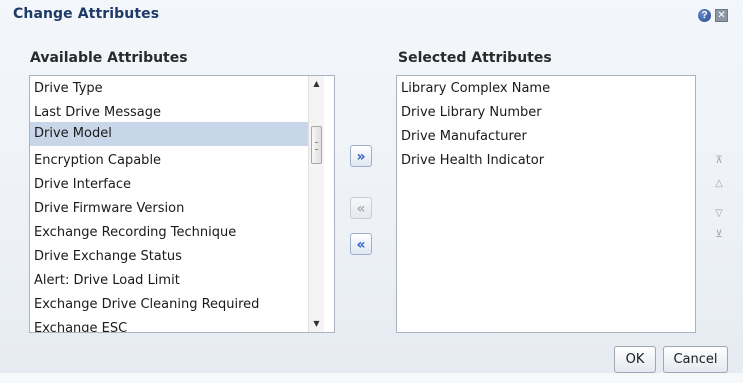 The height and width of the screenshot is (383, 743). Describe the element at coordinates (719, 214) in the screenshot. I see `move-down-icon: ▽` at that location.